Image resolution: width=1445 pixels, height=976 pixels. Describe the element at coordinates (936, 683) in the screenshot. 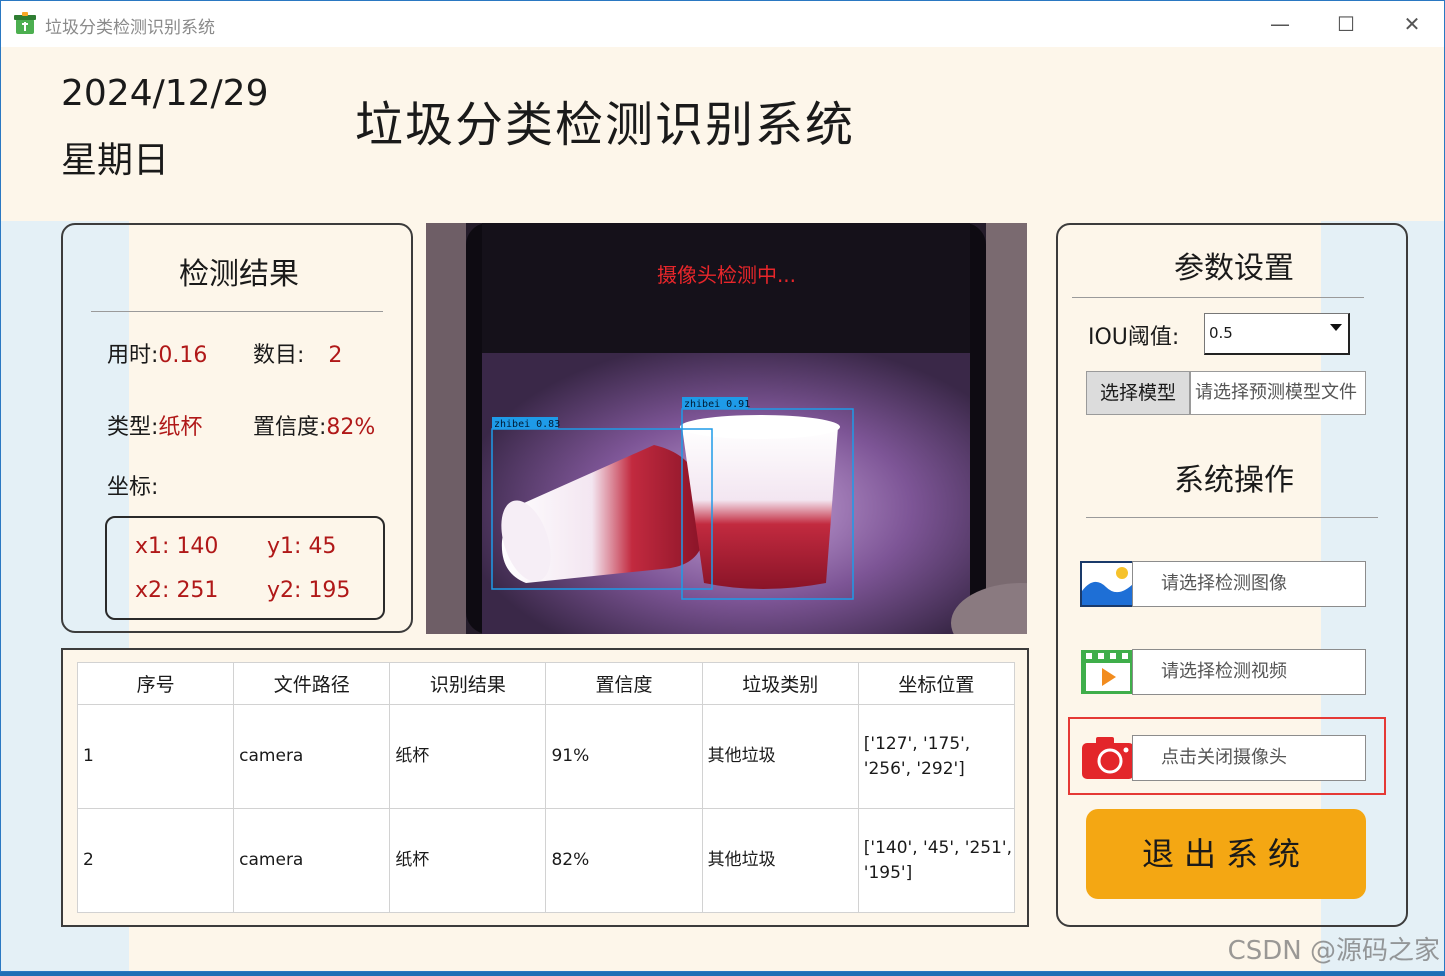

I see `header-coords: 坐标位置` at that location.